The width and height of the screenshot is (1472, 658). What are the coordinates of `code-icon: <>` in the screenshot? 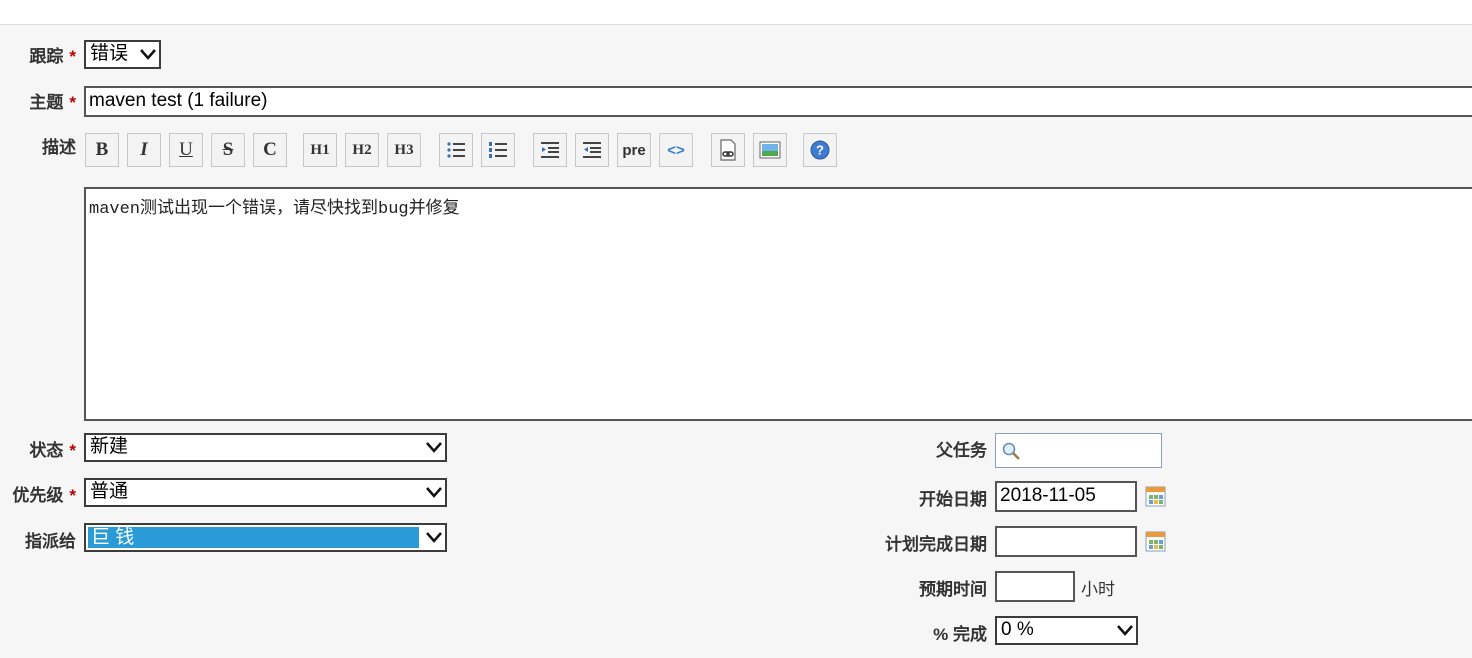 It's located at (676, 150).